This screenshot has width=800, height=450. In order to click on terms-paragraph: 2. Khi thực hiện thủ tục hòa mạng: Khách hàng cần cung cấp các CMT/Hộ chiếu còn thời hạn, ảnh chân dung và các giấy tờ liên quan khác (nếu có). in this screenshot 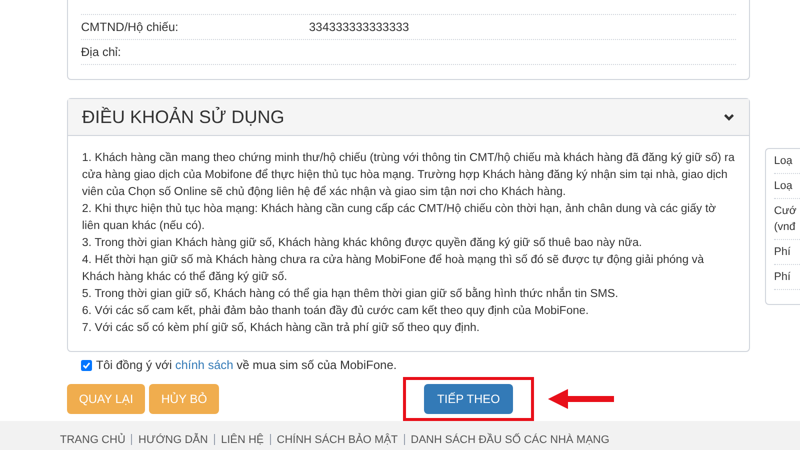, I will do `click(399, 218)`.